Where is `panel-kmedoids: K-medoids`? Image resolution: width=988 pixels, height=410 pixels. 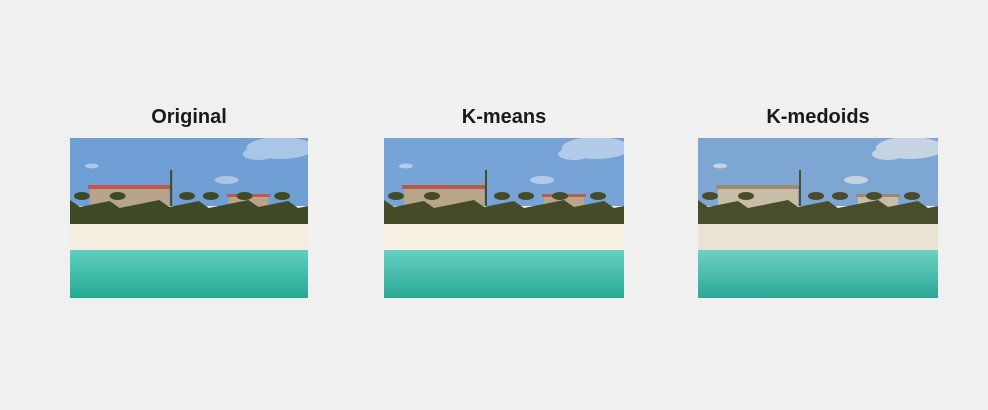 panel-kmedoids: K-medoids is located at coordinates (818, 201).